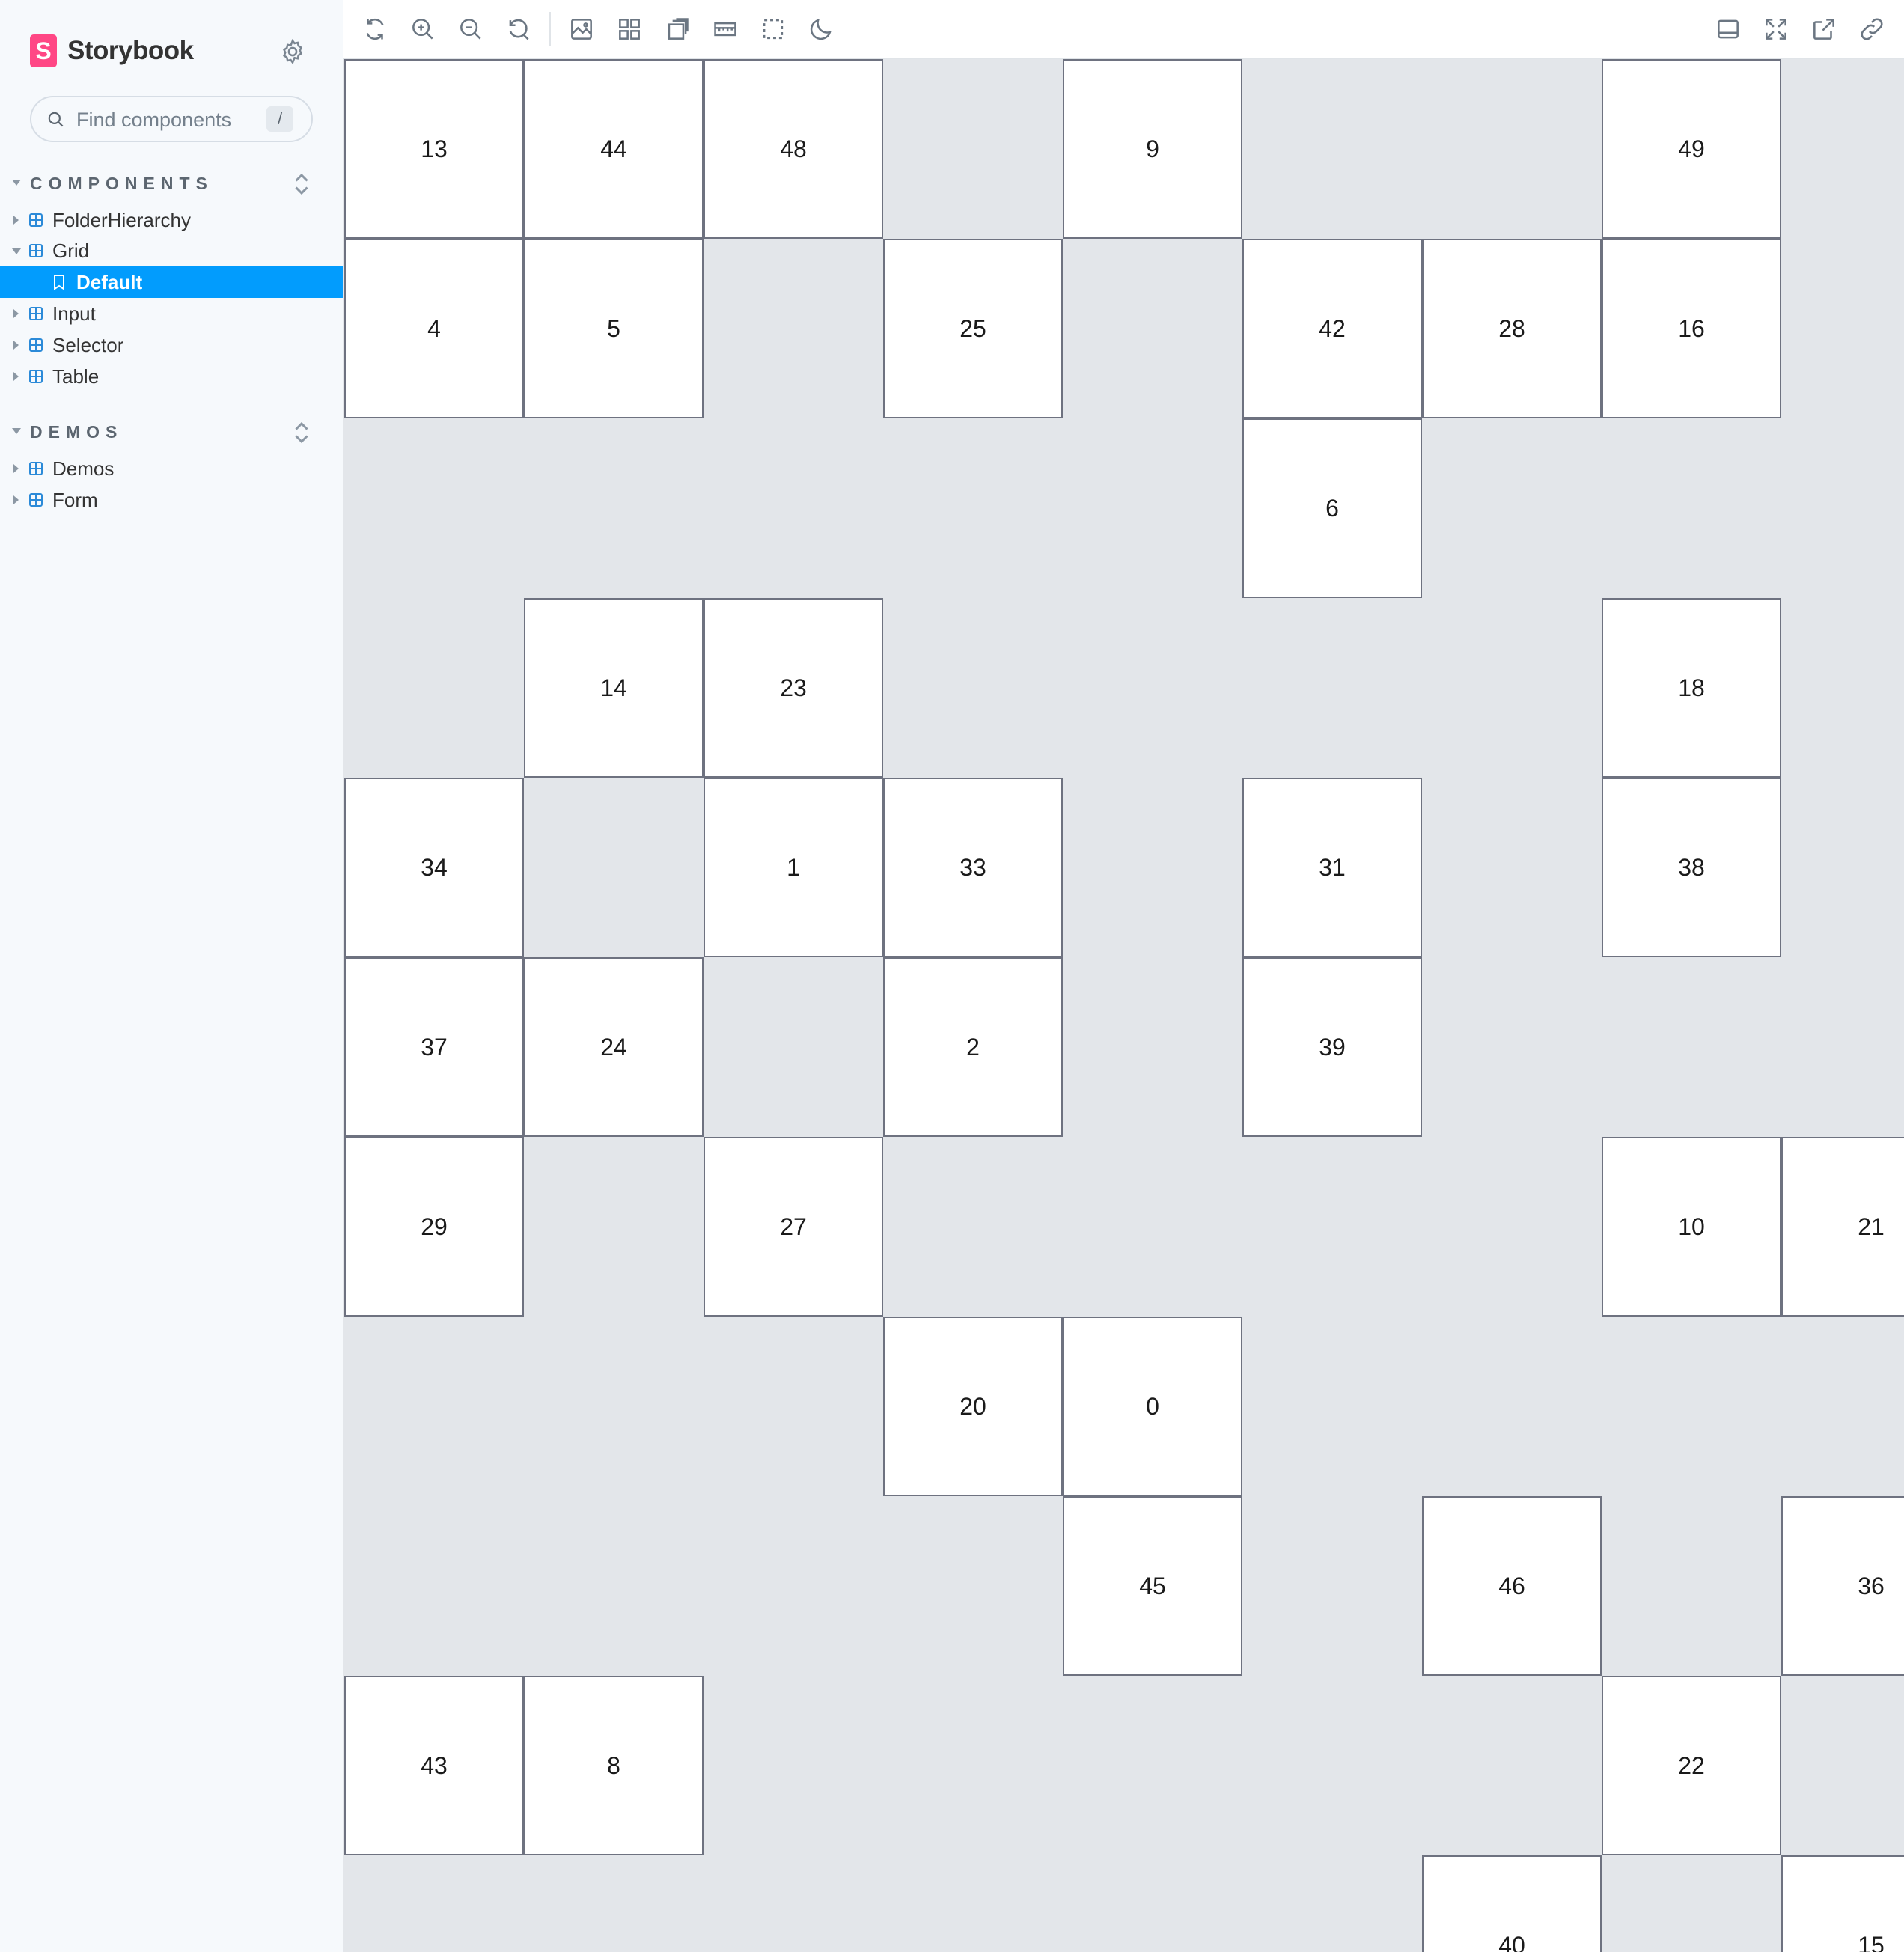 This screenshot has width=1904, height=1952. What do you see at coordinates (171, 376) in the screenshot?
I see `sidebar-item-table: Table` at bounding box center [171, 376].